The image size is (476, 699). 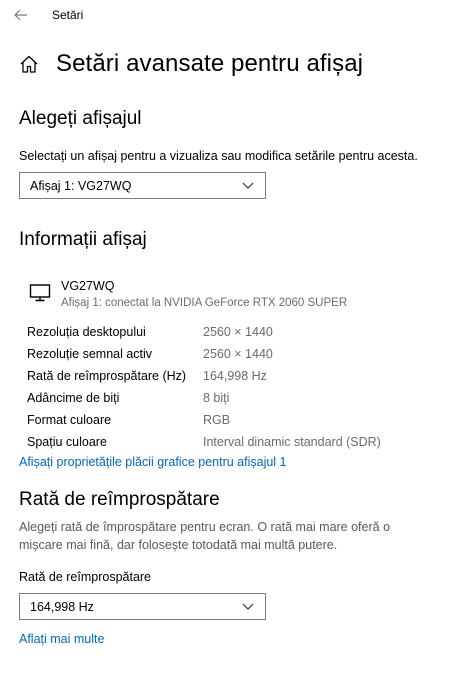 What do you see at coordinates (86, 332) in the screenshot?
I see `info-label: Rezoluția desktopului` at bounding box center [86, 332].